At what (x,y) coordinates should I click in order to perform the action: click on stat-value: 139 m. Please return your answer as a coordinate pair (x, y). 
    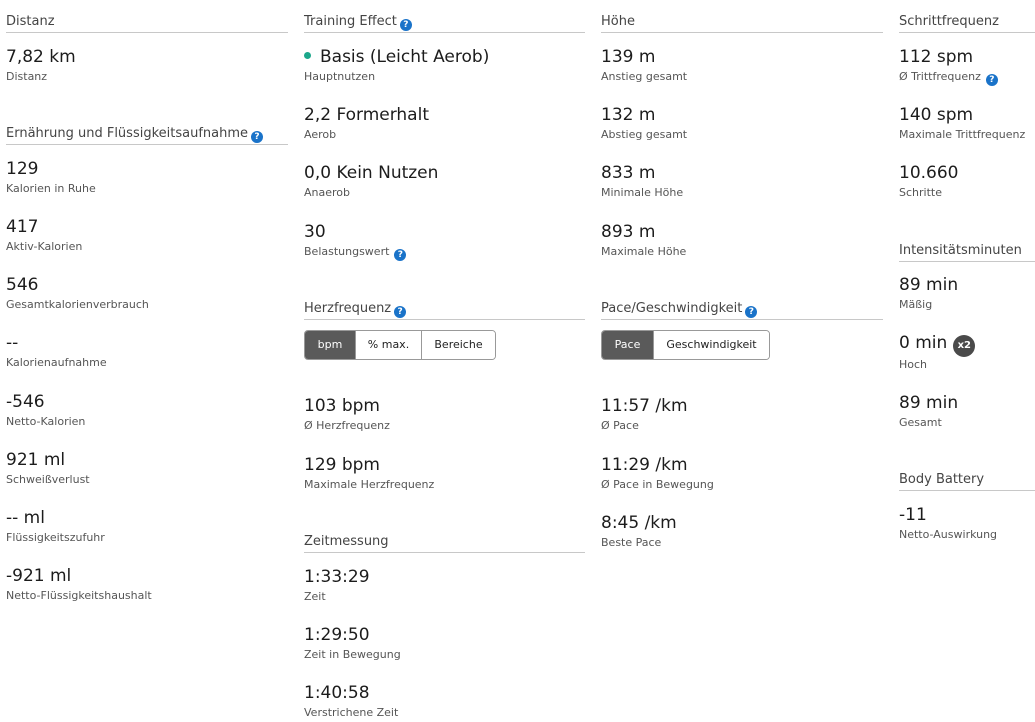
    Looking at the image, I should click on (628, 57).